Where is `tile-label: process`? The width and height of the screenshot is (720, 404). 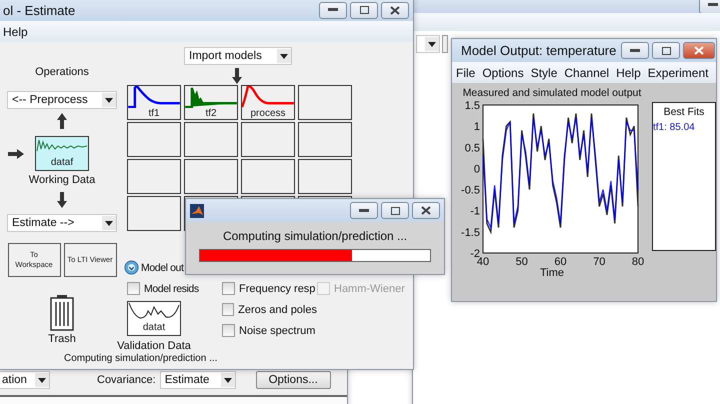 tile-label: process is located at coordinates (268, 113).